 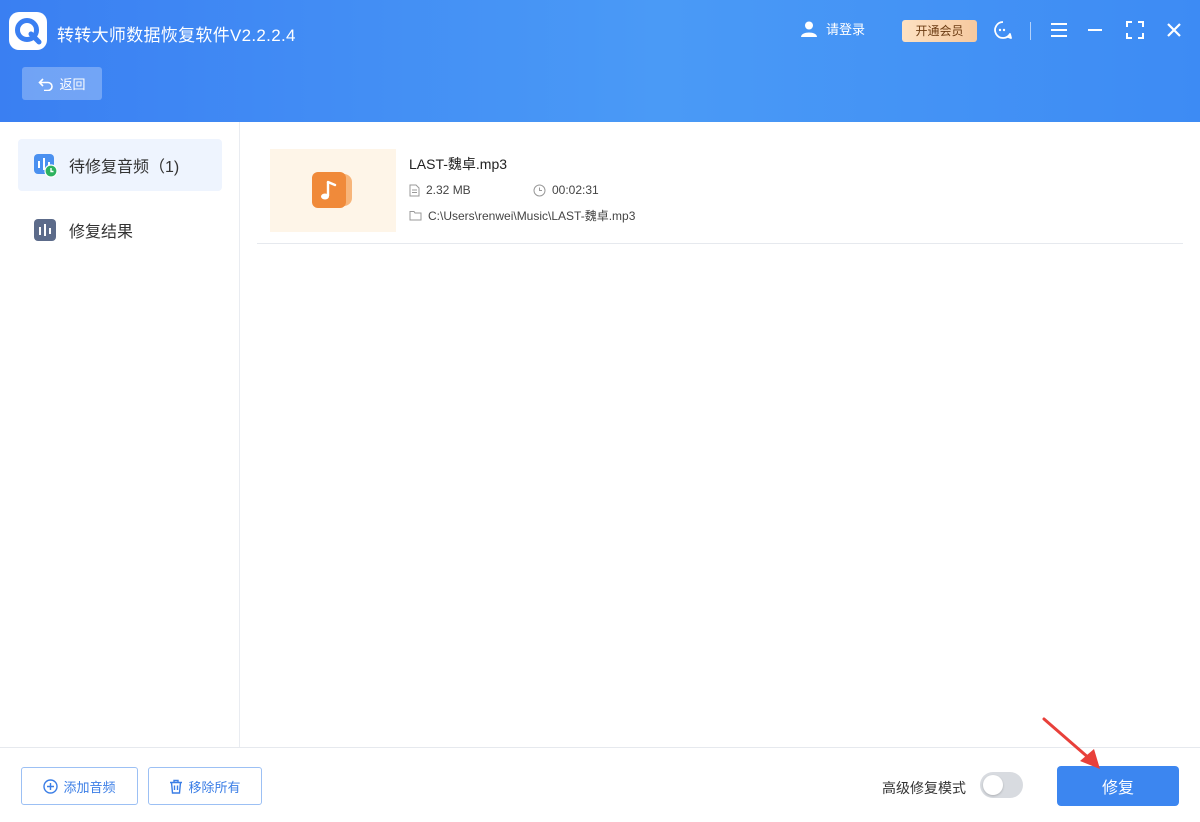 What do you see at coordinates (575, 190) in the screenshot?
I see `file-duration-value: 00:02:31` at bounding box center [575, 190].